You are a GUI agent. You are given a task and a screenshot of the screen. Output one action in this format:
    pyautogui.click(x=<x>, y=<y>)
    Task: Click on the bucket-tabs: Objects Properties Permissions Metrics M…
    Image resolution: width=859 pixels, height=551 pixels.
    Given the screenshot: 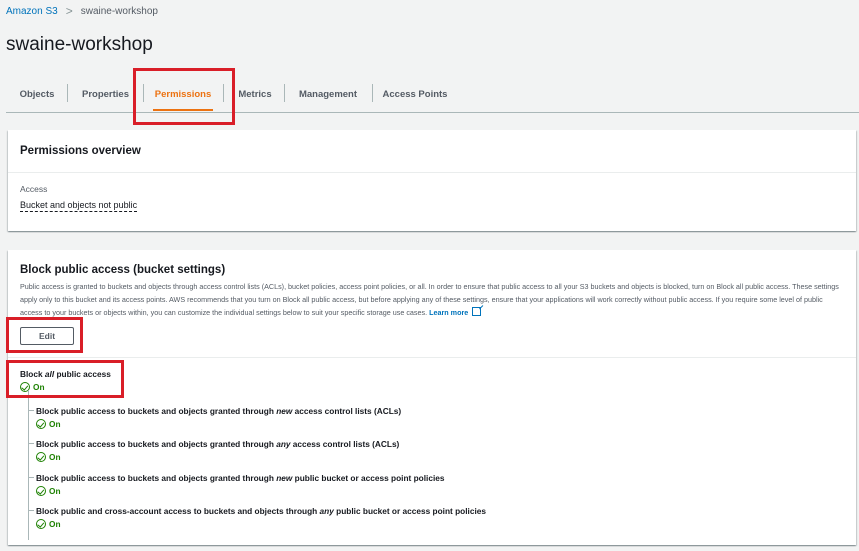 What is the action you would take?
    pyautogui.click(x=432, y=94)
    